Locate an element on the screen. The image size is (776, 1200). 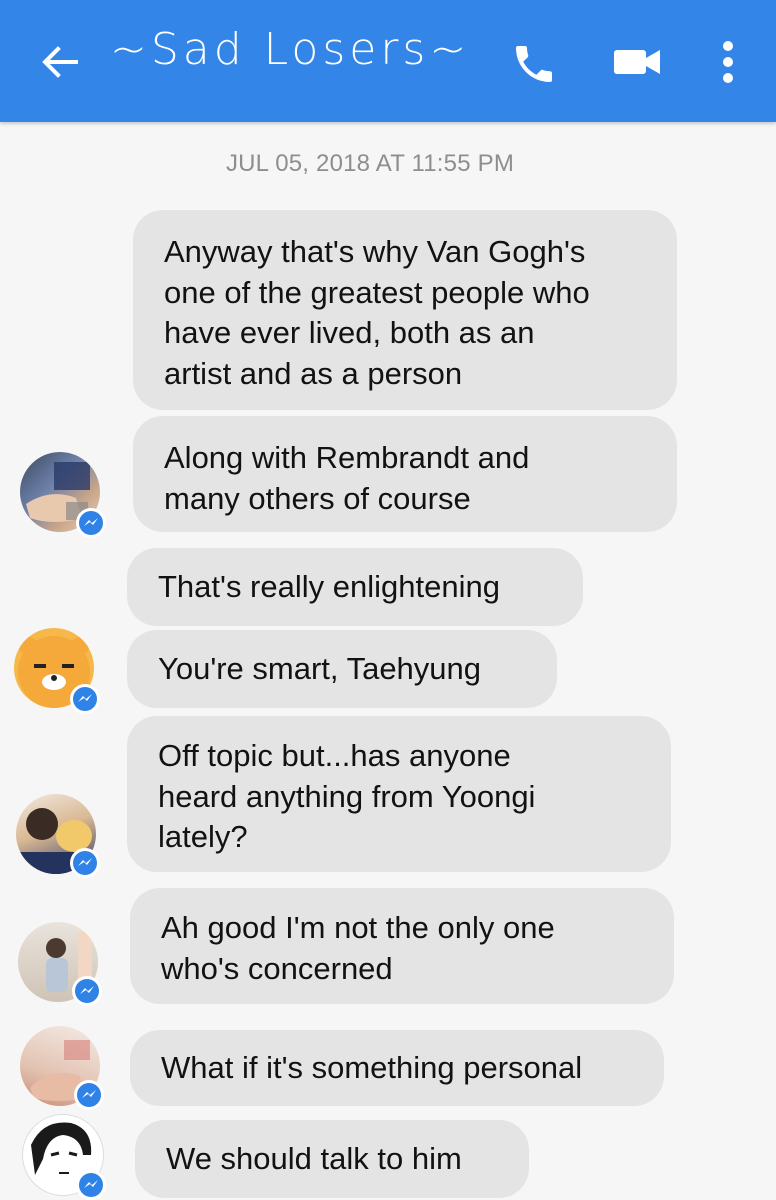
message-bubble: We should talk to him is located at coordinates (332, 1159).